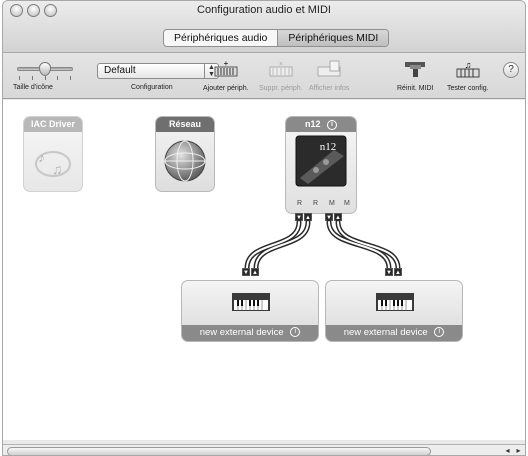 The height and width of the screenshot is (456, 528). I want to click on external-device-1: new external device i, so click(250, 311).